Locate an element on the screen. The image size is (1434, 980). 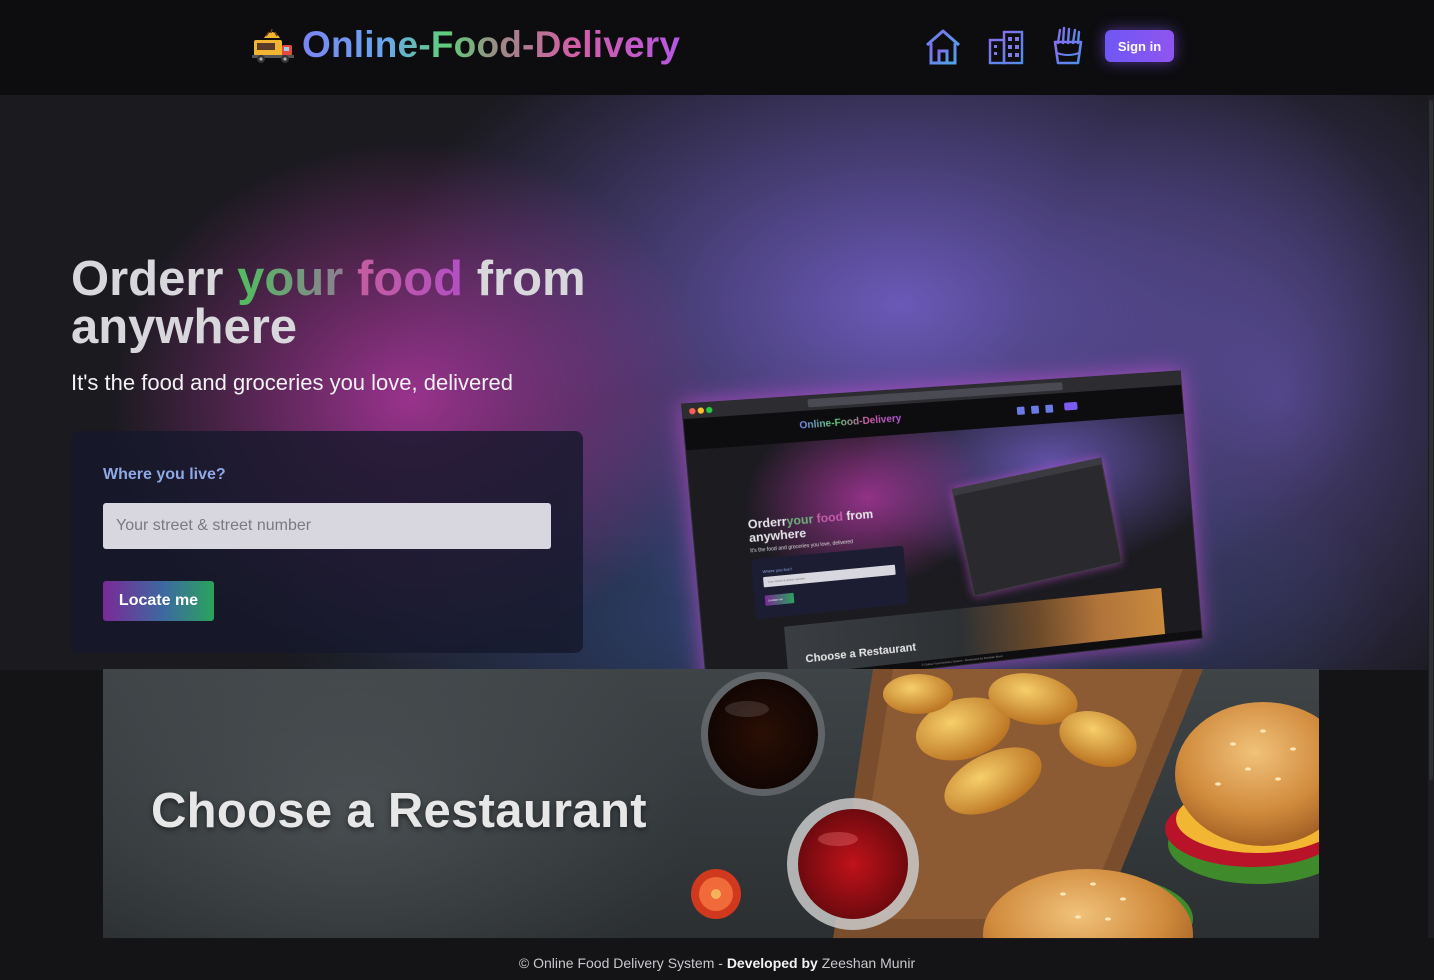
preview-home-icon is located at coordinates (1020, 410).